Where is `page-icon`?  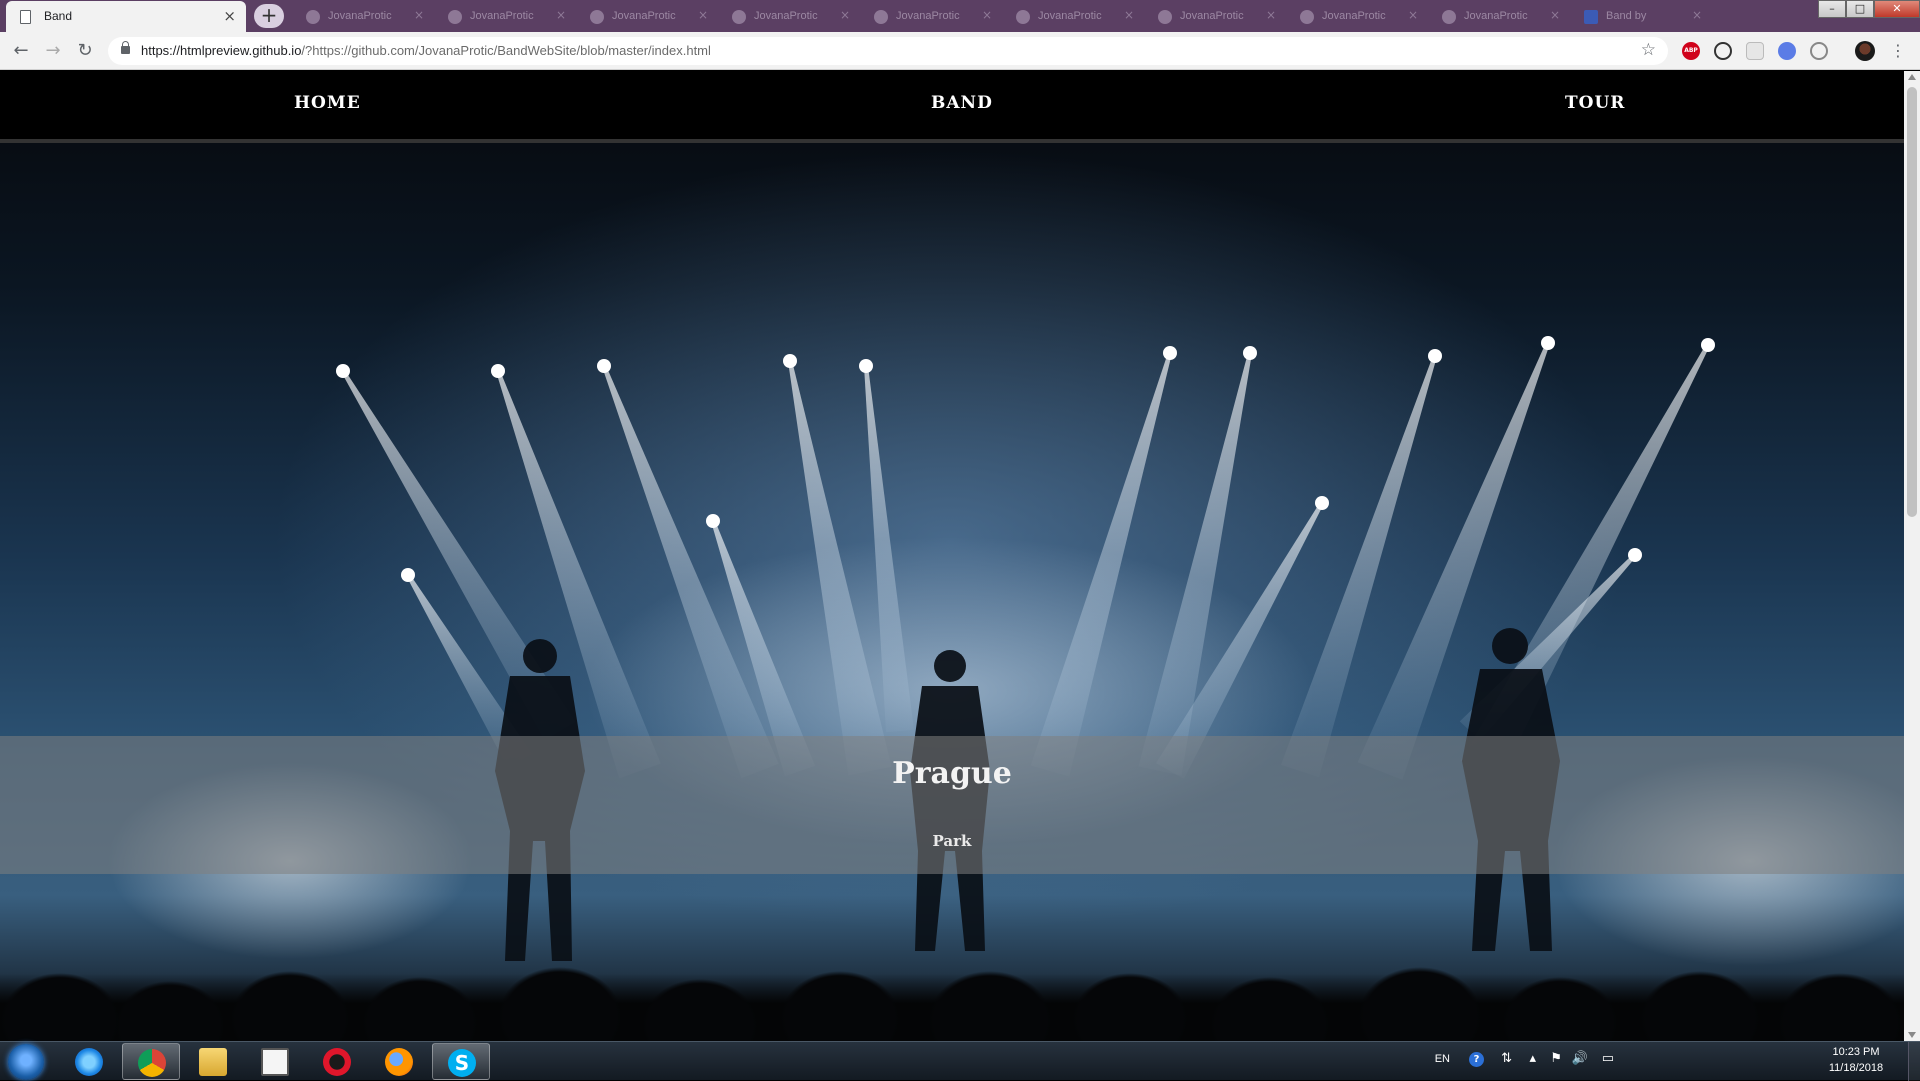 page-icon is located at coordinates (25, 17).